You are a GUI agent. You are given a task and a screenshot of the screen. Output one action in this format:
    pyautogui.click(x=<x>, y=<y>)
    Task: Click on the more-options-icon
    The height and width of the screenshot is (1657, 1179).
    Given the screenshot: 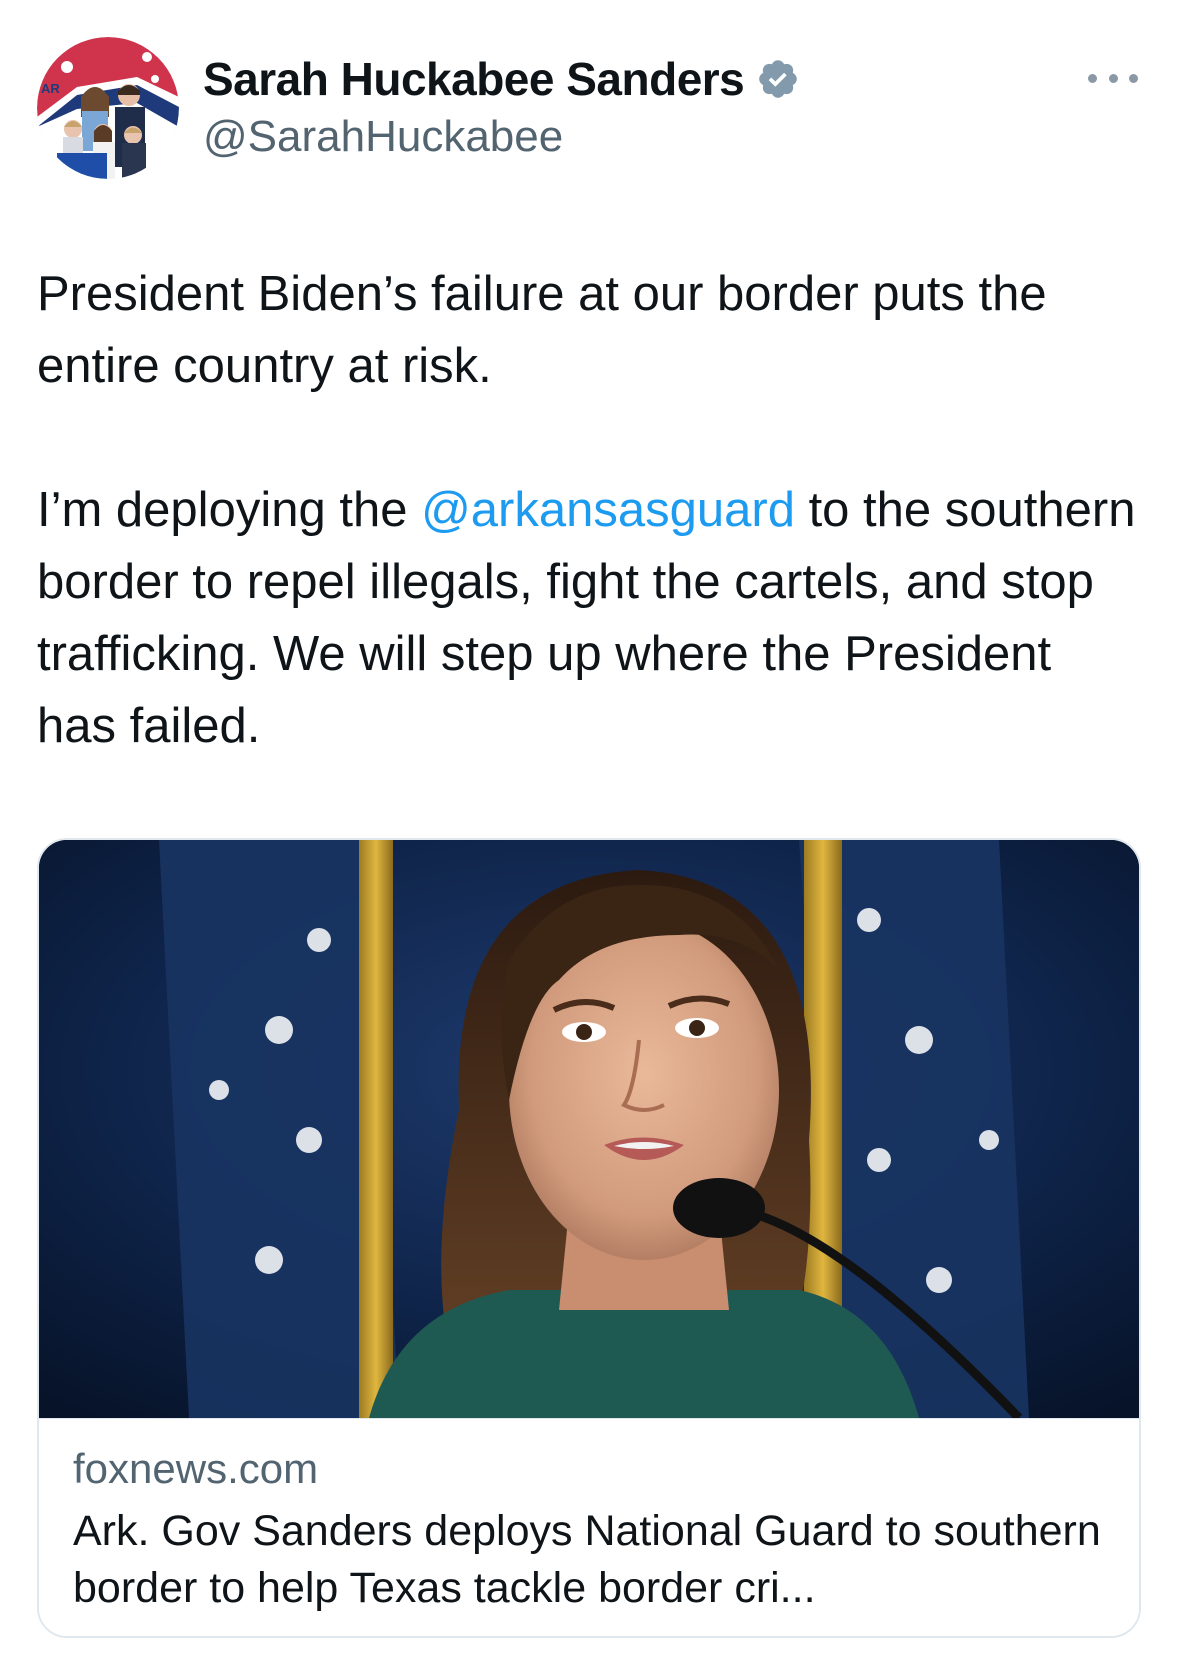 What is the action you would take?
    pyautogui.click(x=1113, y=78)
    